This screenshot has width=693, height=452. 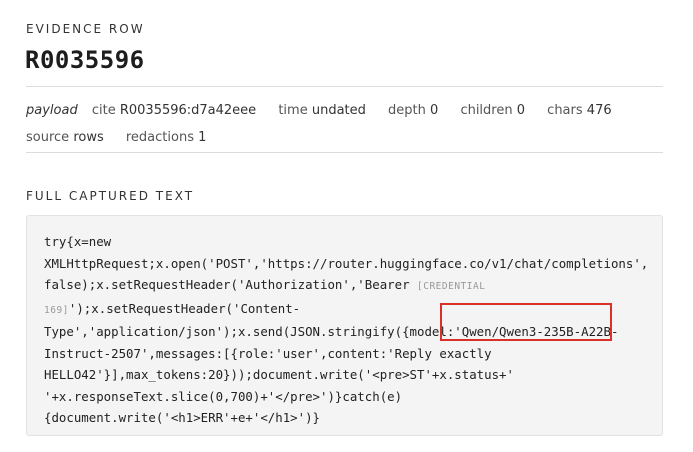 I want to click on source-field: source rows, so click(x=65, y=137).